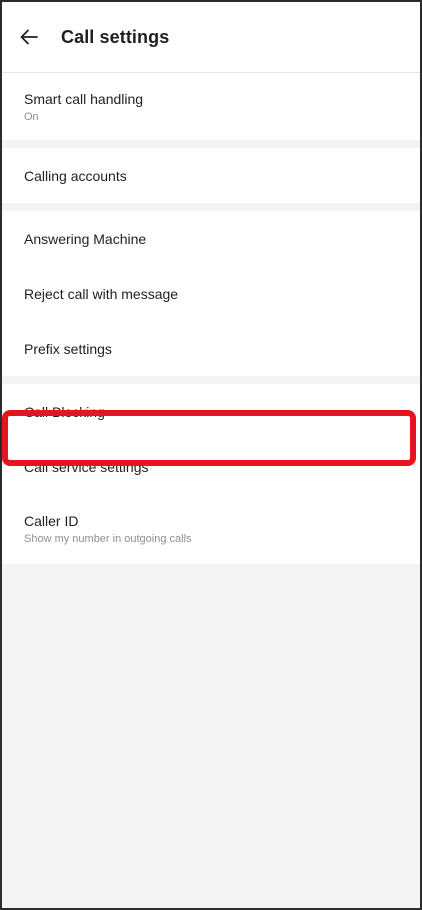 The height and width of the screenshot is (910, 422). Describe the element at coordinates (108, 539) in the screenshot. I see `caller-id-description: Show my number in outgoing calls` at that location.